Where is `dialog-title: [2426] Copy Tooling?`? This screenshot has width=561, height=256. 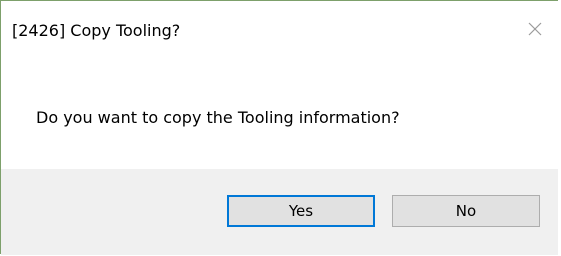
dialog-title: [2426] Copy Tooling? is located at coordinates (96, 30).